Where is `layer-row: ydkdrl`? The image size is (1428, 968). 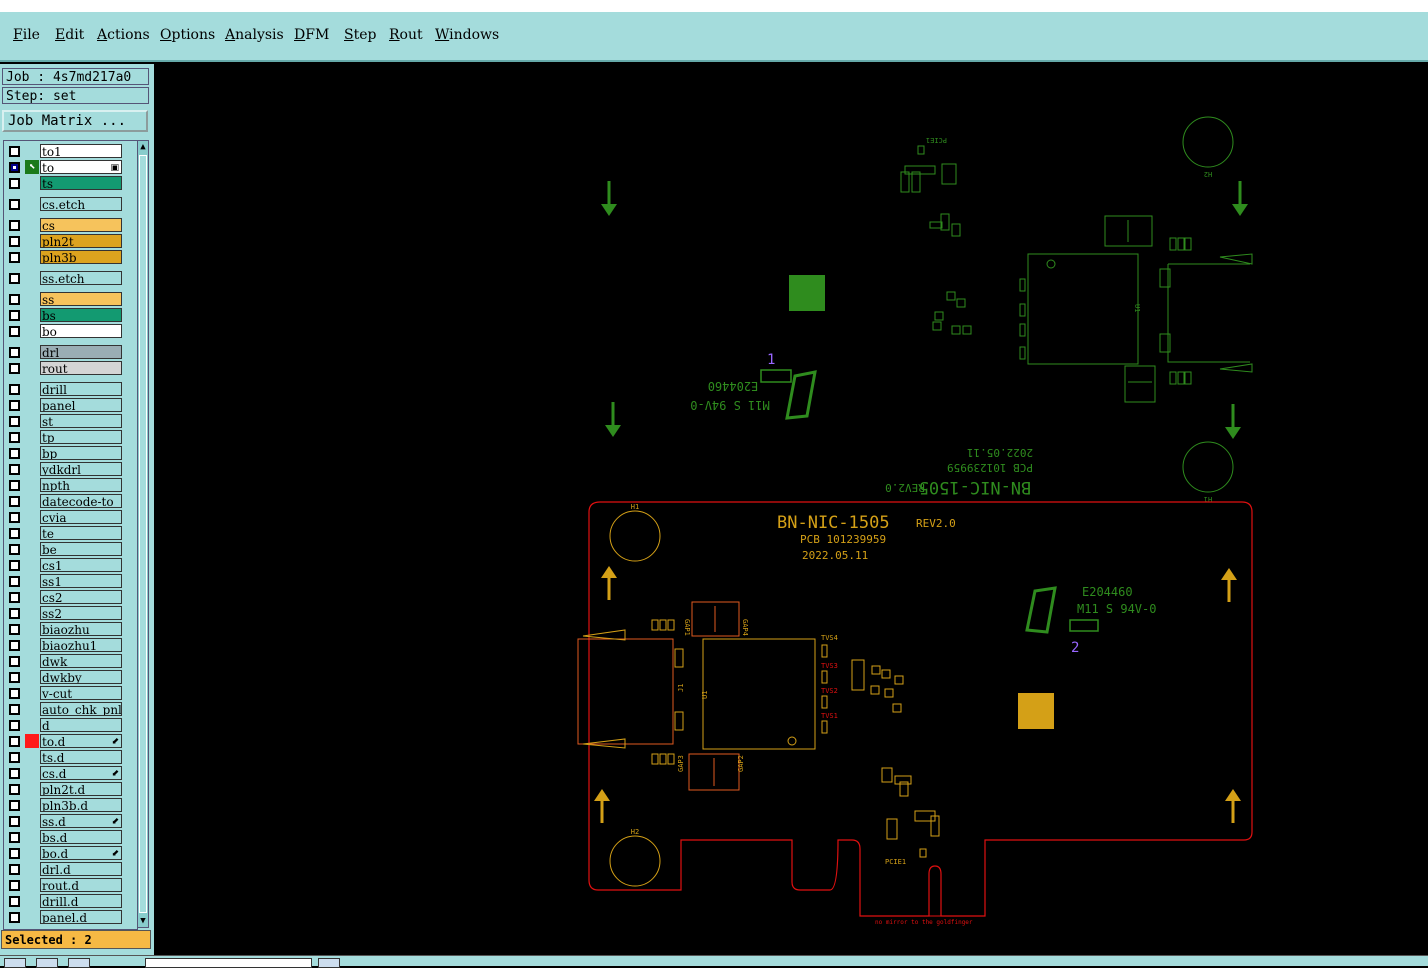 layer-row: ydkdrl is located at coordinates (70, 469).